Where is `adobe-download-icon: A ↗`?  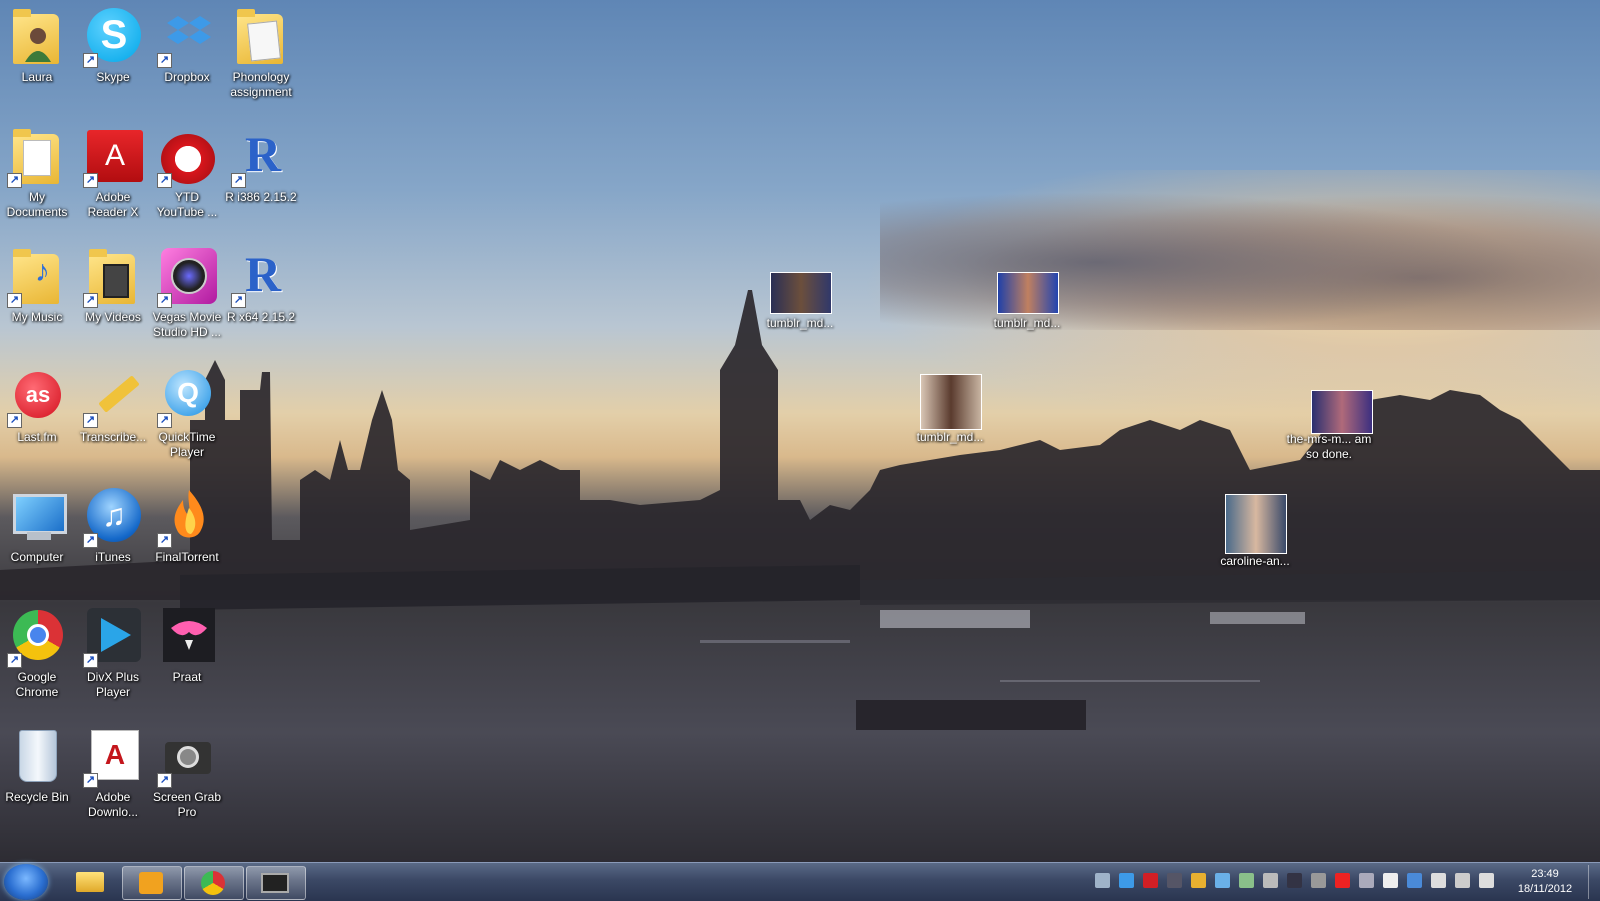 adobe-download-icon: A ↗ is located at coordinates (113, 756).